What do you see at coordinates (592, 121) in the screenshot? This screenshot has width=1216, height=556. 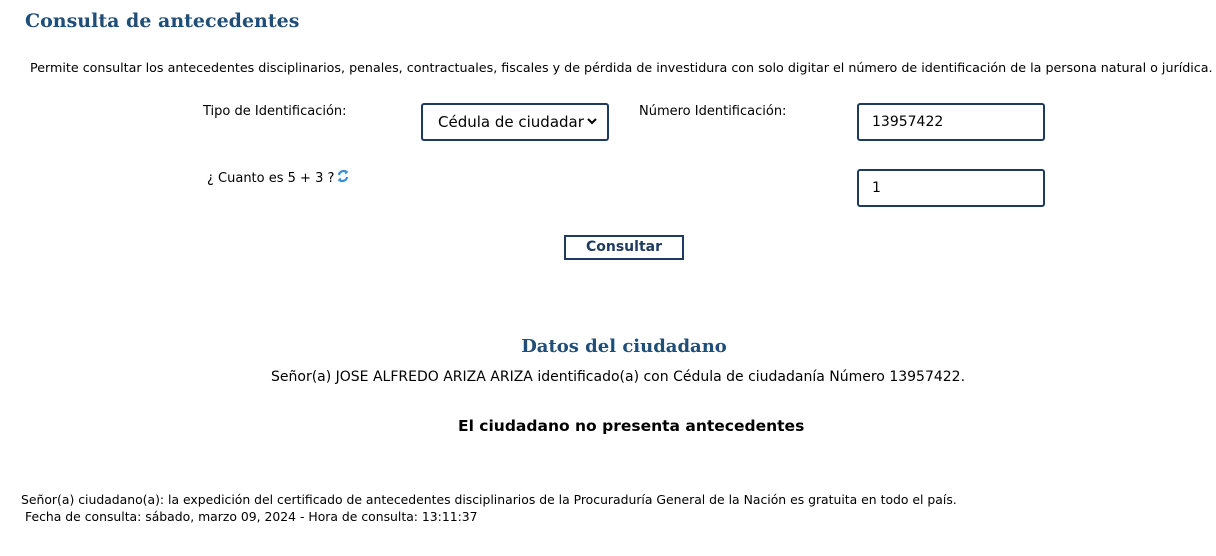 I see `chevron-down-icon` at bounding box center [592, 121].